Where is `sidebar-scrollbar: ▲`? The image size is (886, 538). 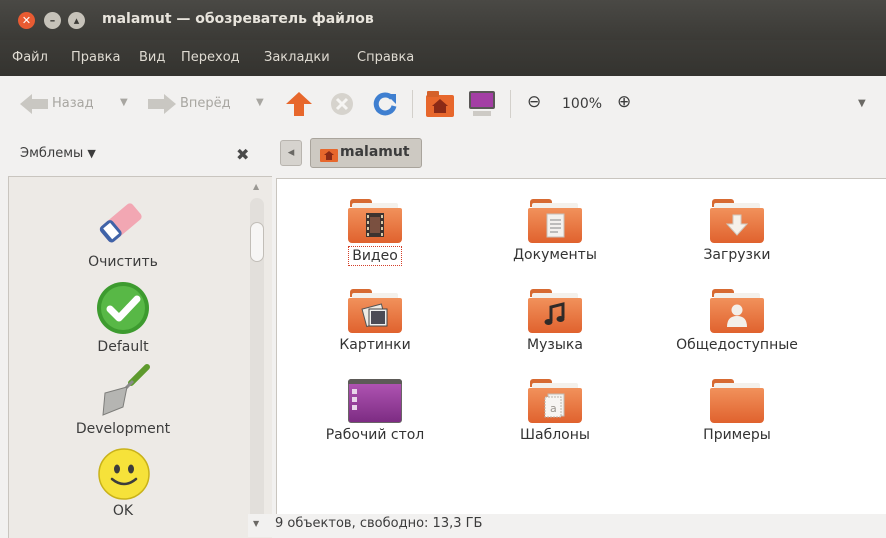
sidebar-scrollbar: ▲ is located at coordinates (258, 358).